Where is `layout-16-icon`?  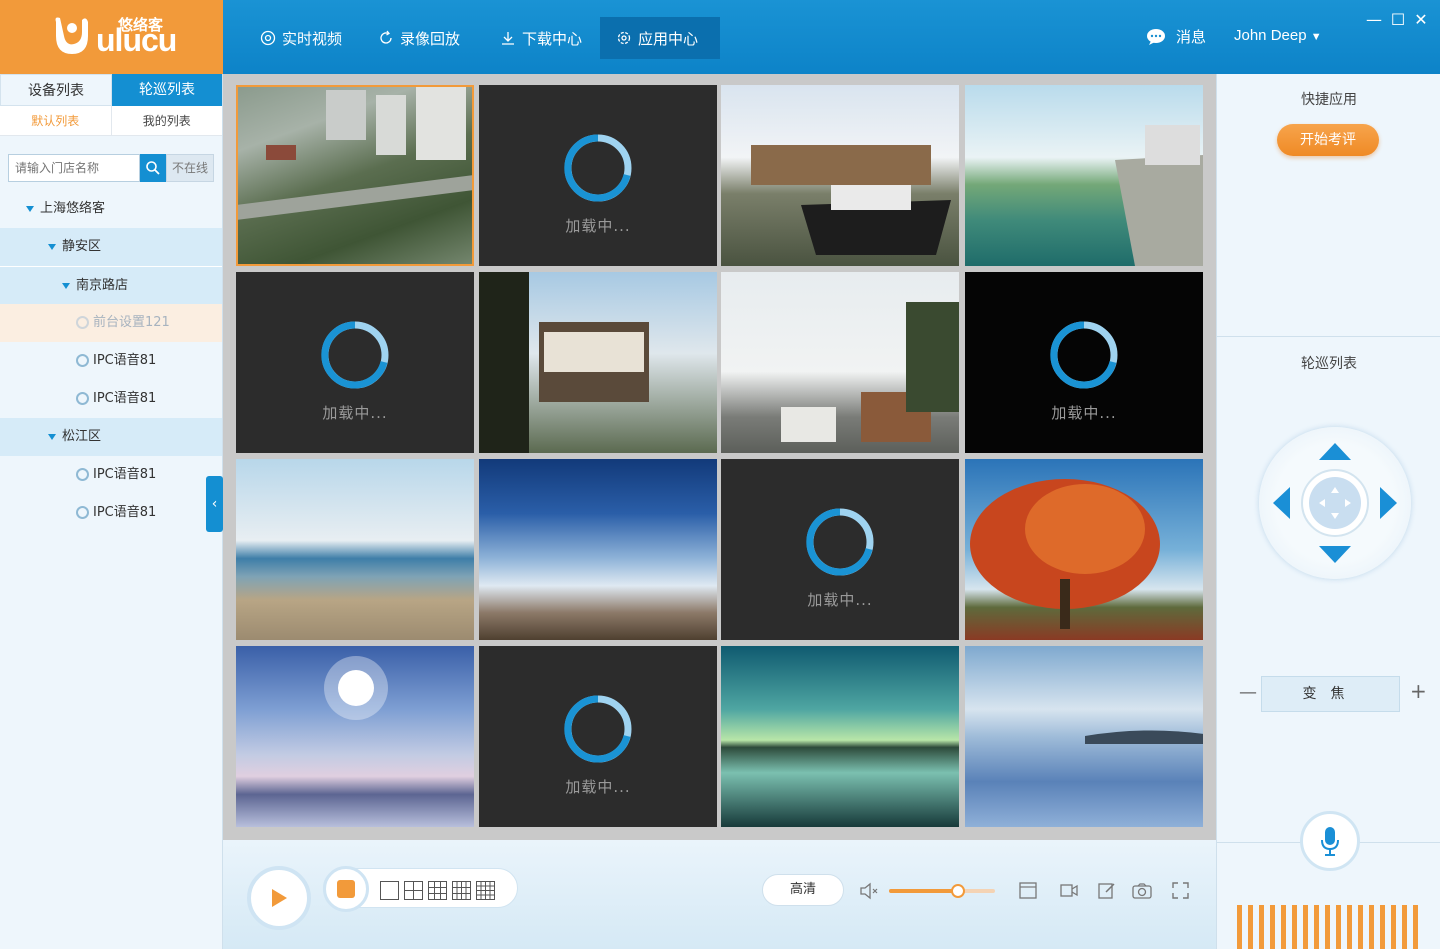 layout-16-icon is located at coordinates (485, 890).